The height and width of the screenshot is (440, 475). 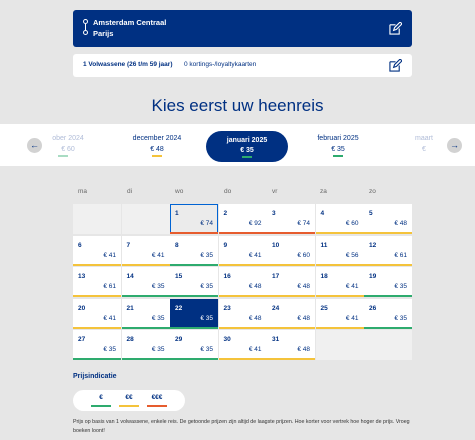 I want to click on edit-route-icon, so click(x=395, y=28).